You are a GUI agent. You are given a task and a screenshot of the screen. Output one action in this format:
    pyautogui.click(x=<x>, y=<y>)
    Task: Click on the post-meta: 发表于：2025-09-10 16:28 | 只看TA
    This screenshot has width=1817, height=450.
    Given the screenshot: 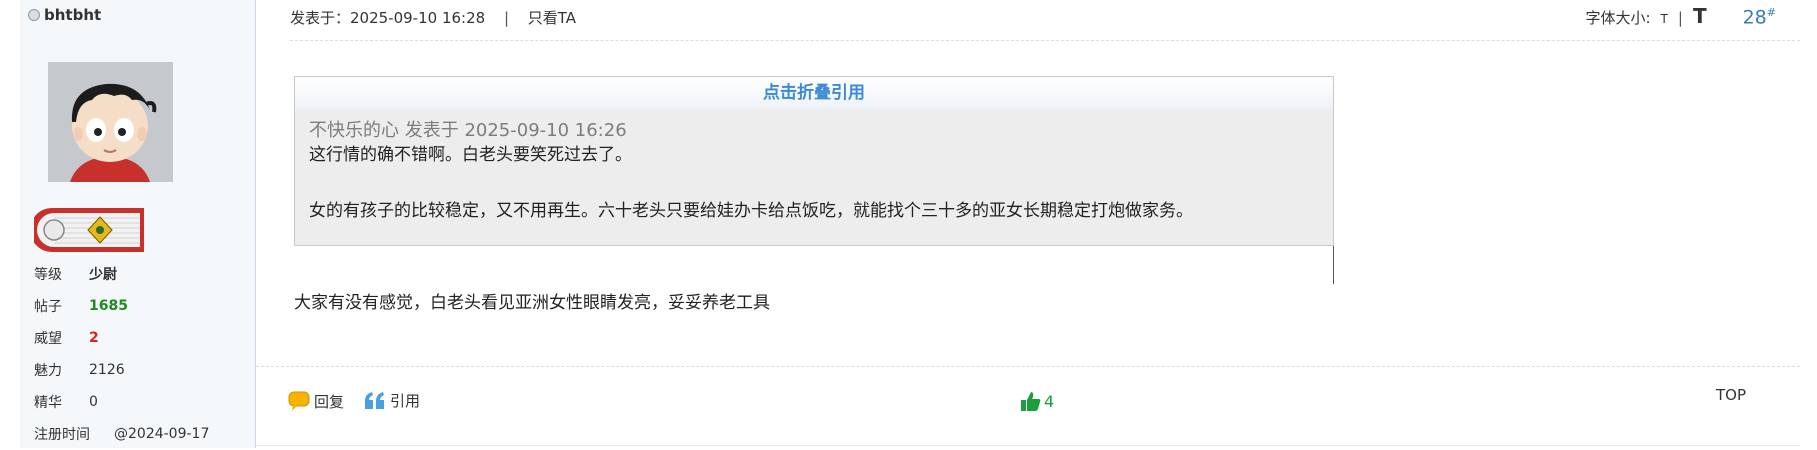 What is the action you would take?
    pyautogui.click(x=433, y=17)
    